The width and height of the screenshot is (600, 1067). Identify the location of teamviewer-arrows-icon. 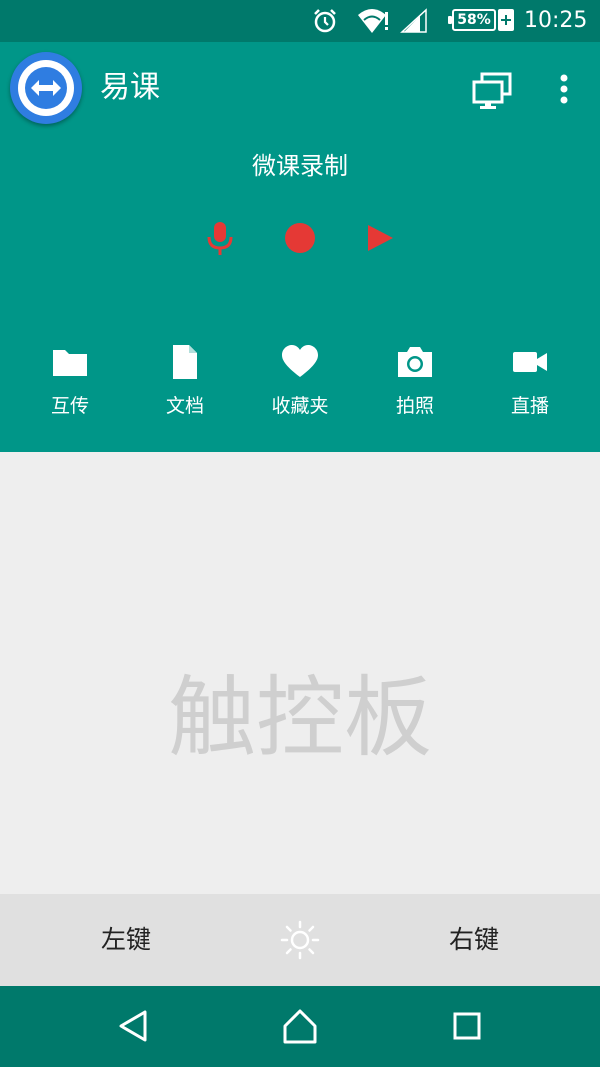
(46, 88).